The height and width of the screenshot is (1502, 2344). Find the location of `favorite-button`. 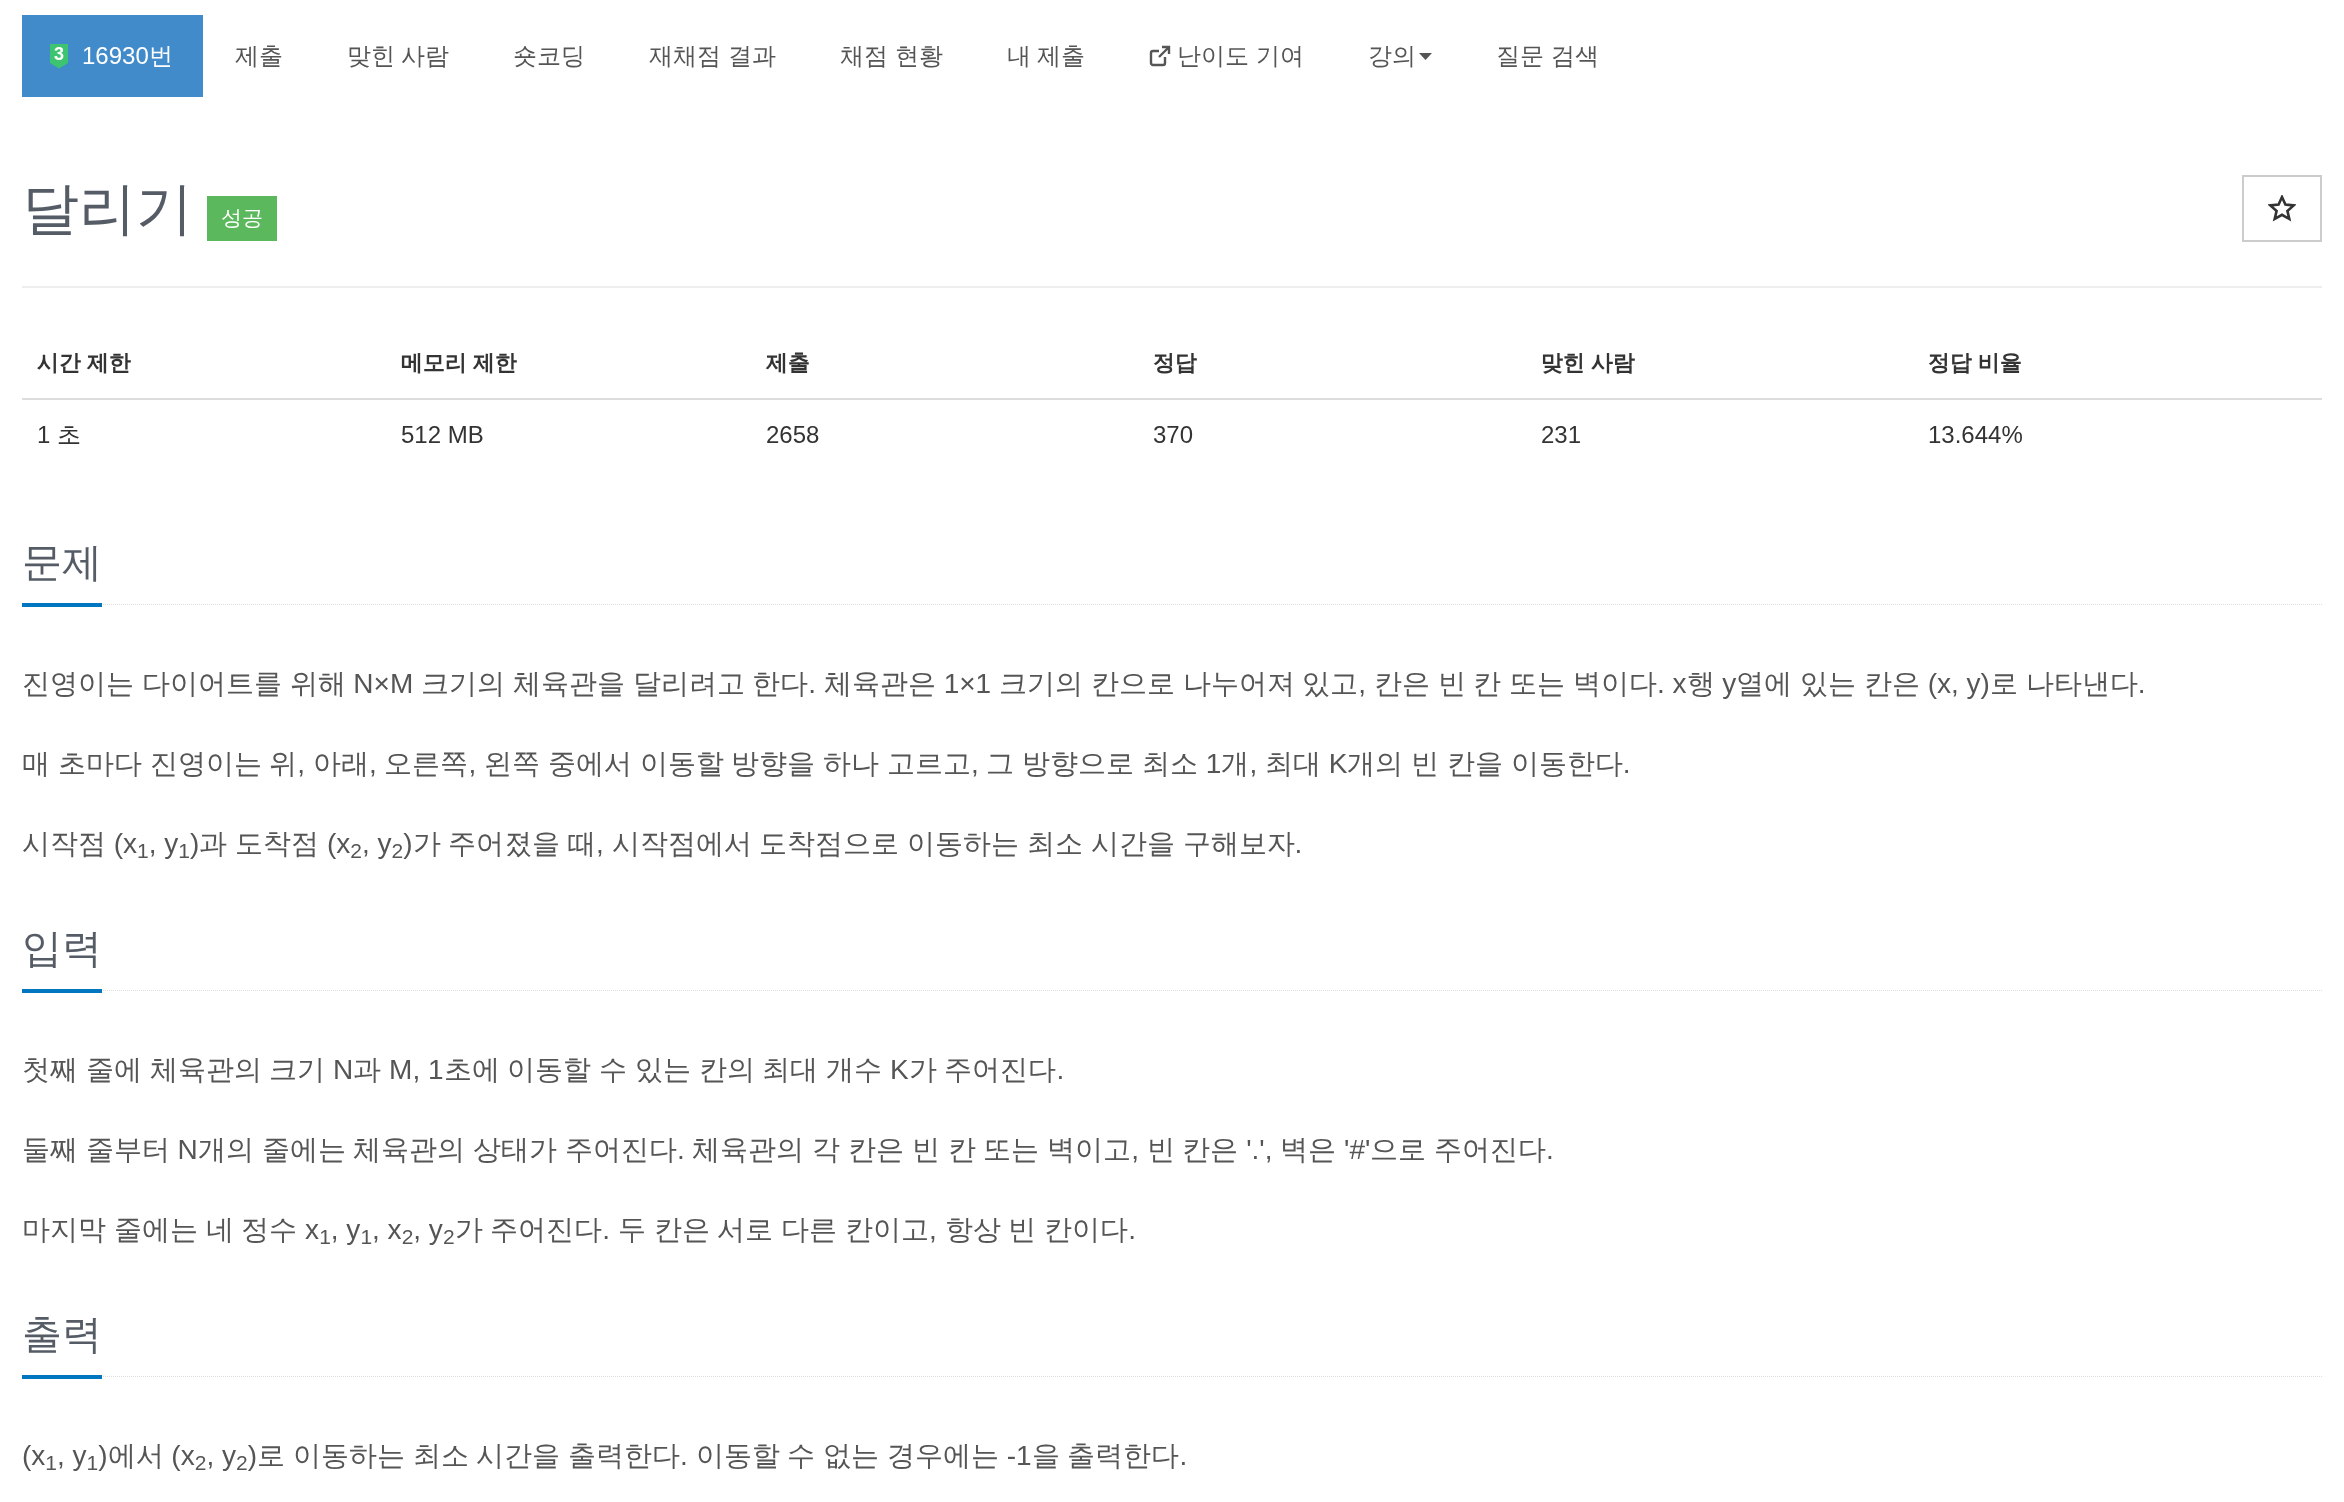

favorite-button is located at coordinates (2282, 208).